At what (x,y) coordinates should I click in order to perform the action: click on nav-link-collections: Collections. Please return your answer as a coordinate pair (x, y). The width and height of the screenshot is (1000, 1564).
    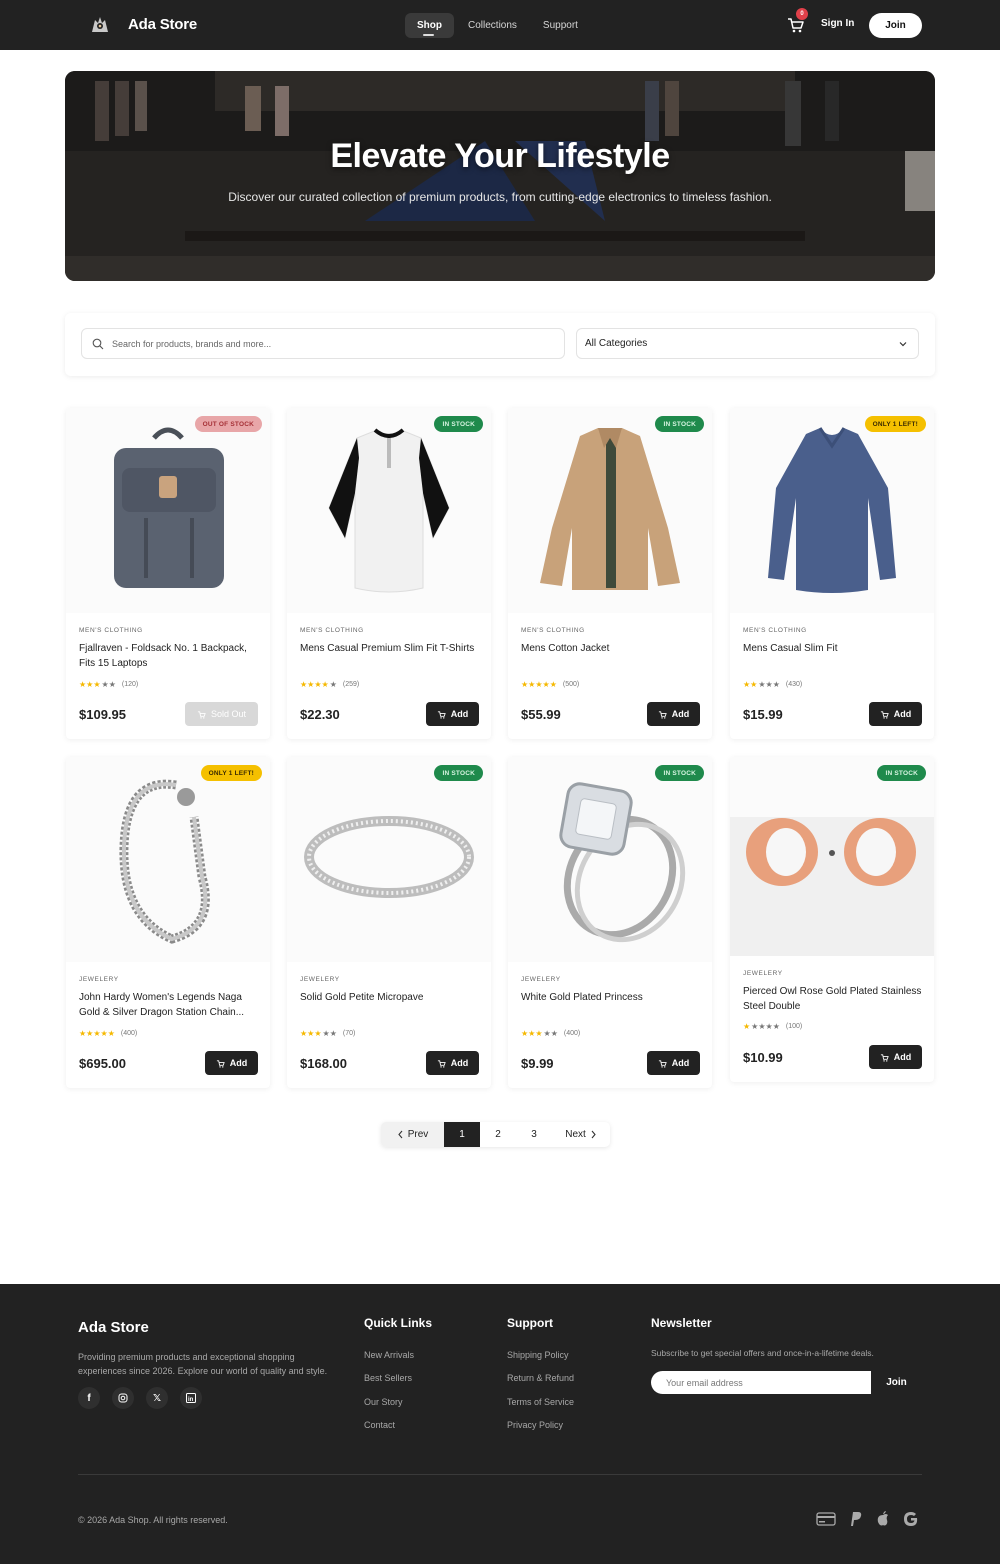
    Looking at the image, I should click on (492, 25).